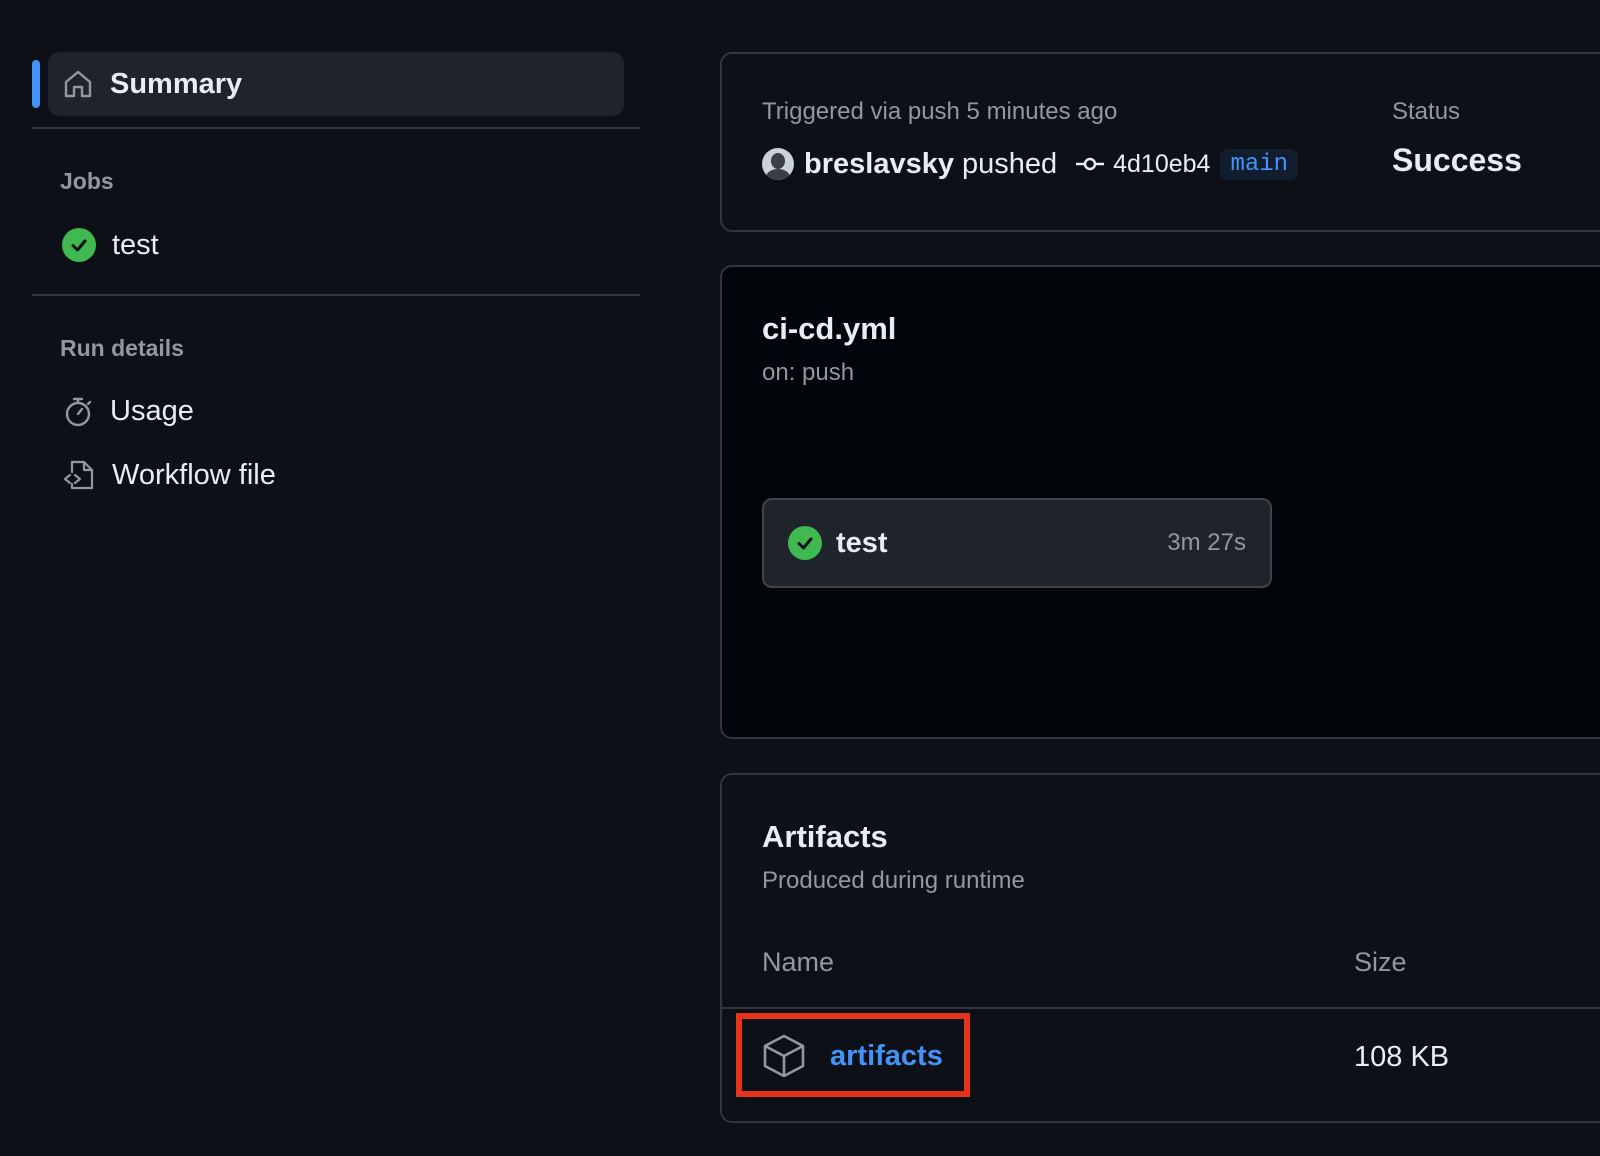 The image size is (1600, 1156). I want to click on status-label: Status, so click(1426, 111).